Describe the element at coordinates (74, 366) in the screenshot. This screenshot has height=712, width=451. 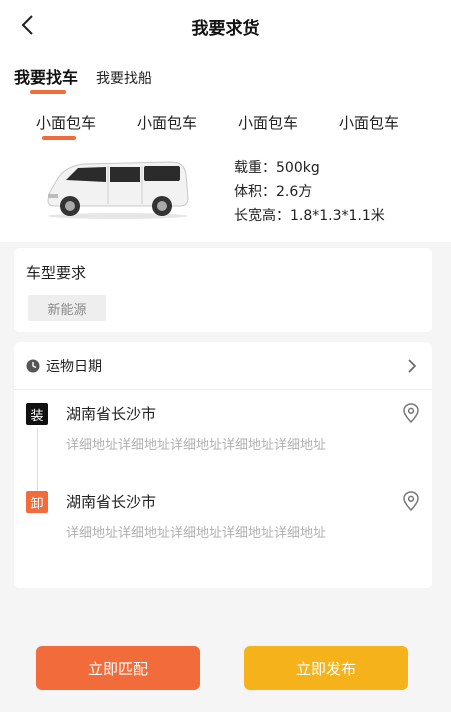
I see `shipping-date-label: 运物日期` at that location.